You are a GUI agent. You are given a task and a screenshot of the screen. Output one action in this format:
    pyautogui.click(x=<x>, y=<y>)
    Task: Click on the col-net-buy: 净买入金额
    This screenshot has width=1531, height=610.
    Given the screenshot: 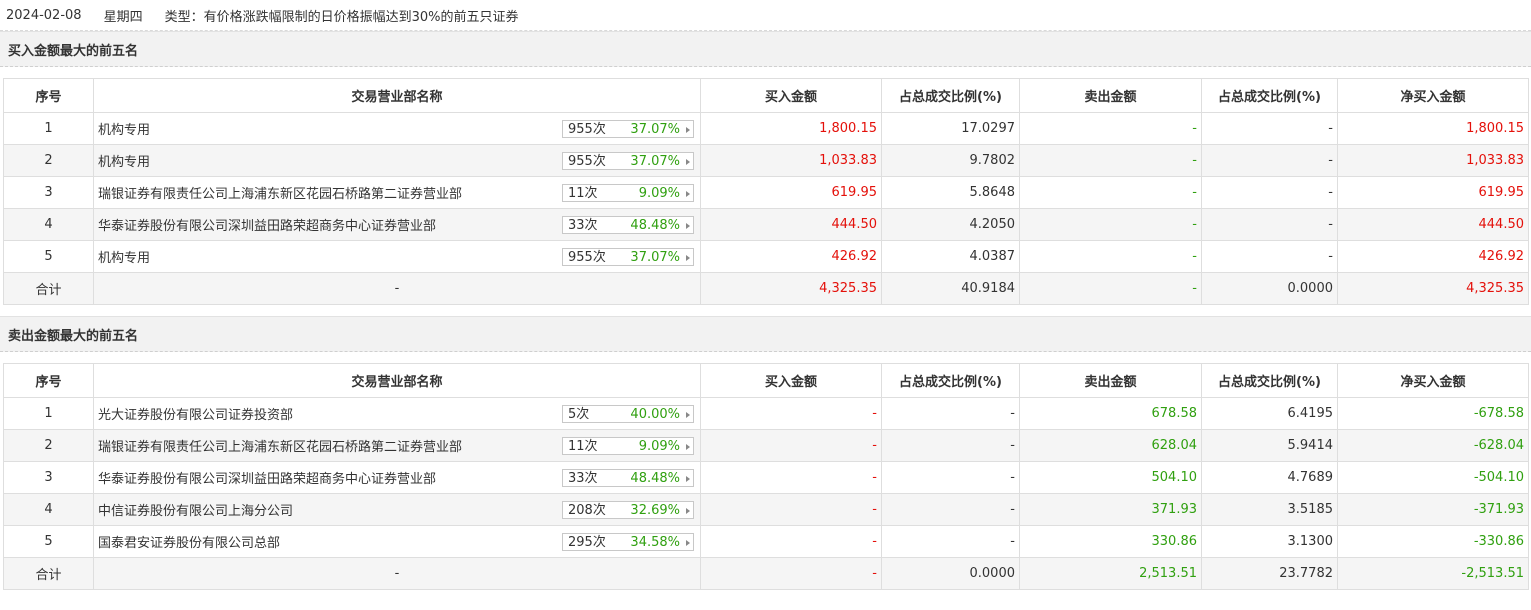 What is the action you would take?
    pyautogui.click(x=1433, y=95)
    